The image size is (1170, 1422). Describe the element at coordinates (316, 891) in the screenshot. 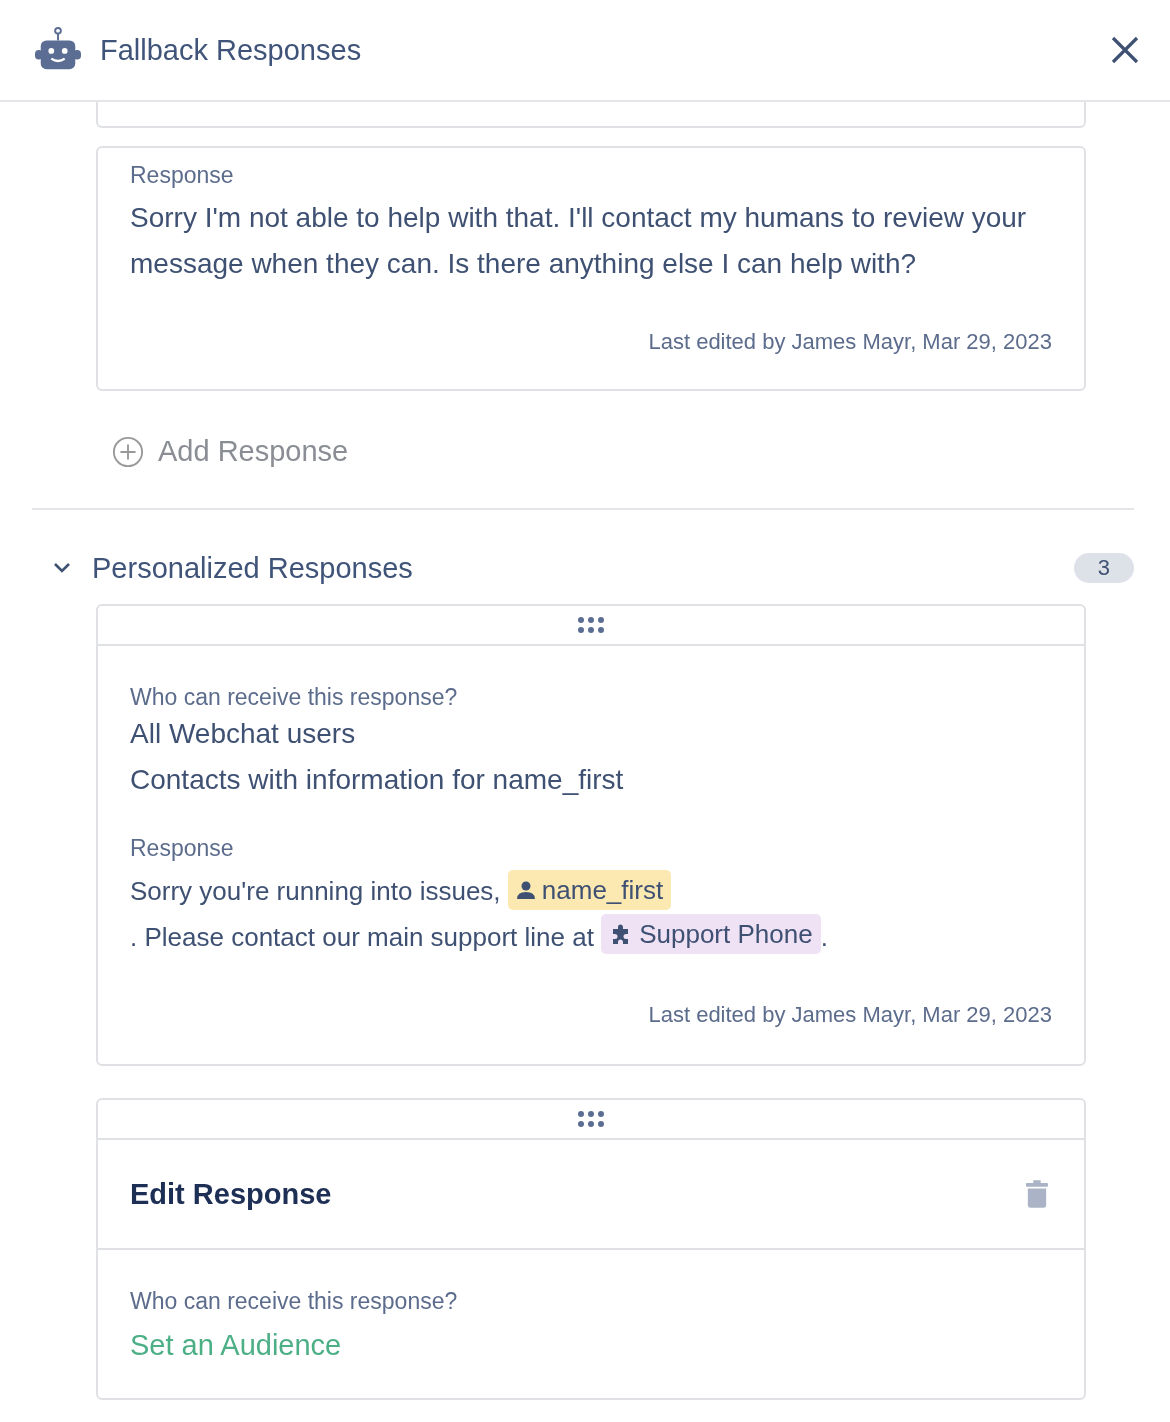

I see `response-text: Sorry you're running into issues,` at that location.